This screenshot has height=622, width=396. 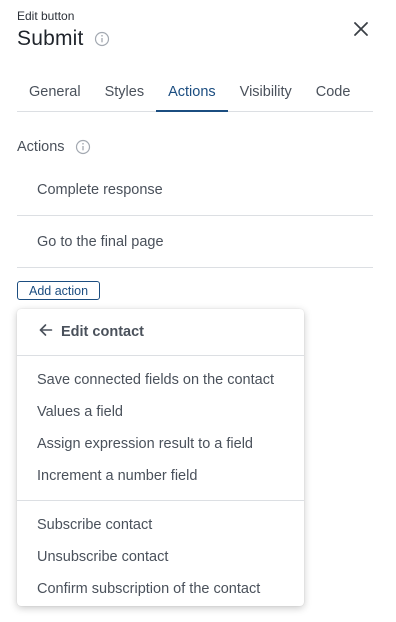 I want to click on menu-item: Confirm subscription of the contact, so click(x=160, y=589).